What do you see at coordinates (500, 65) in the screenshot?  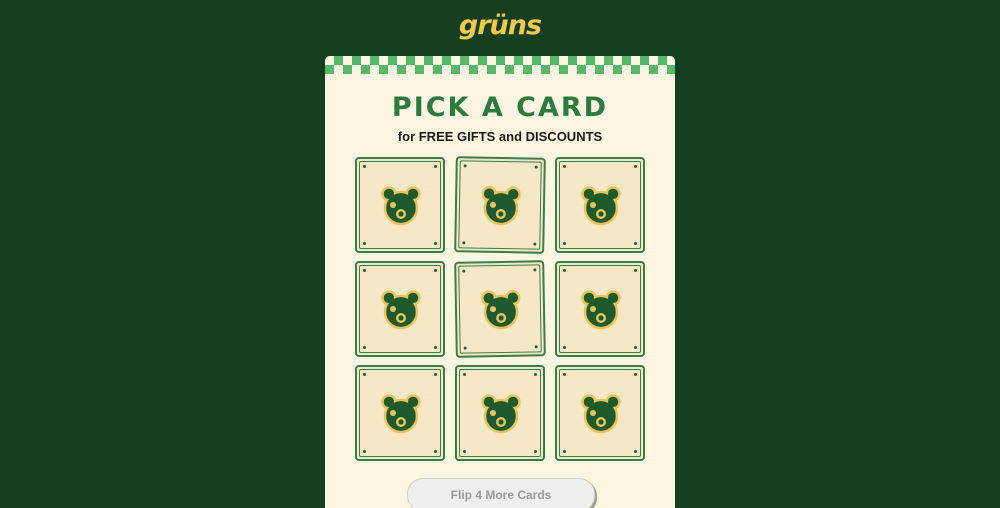 I see `checker-border` at bounding box center [500, 65].